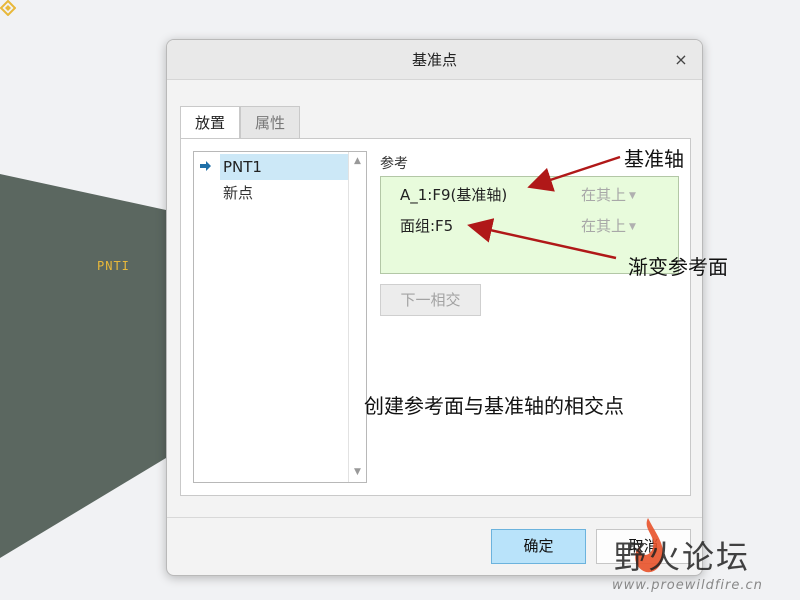  I want to click on watermark-title: 野火论坛, so click(682, 557).